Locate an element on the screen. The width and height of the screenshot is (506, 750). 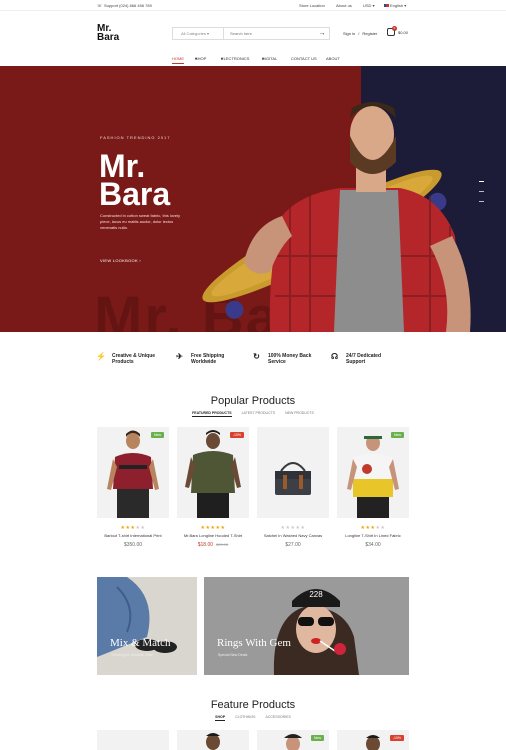
banner-title: Mix & Match is located at coordinates (140, 643).